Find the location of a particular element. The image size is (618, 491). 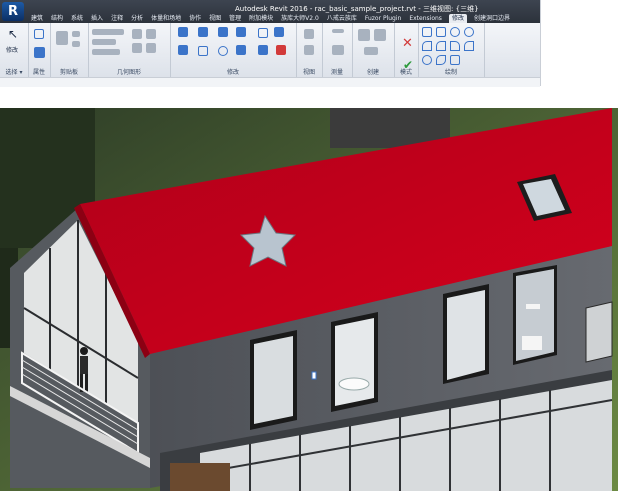

dimension-icon is located at coordinates (338, 50).